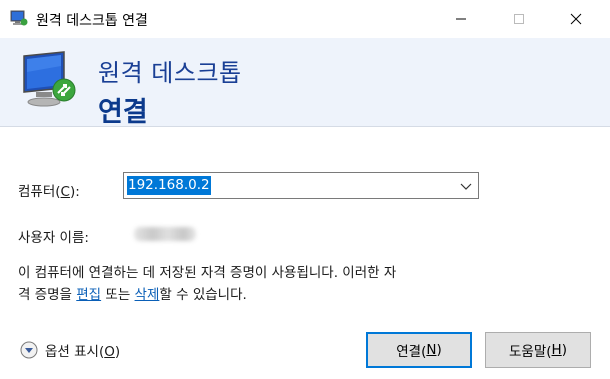  Describe the element at coordinates (419, 350) in the screenshot. I see `connect-button: 연결(N)` at that location.